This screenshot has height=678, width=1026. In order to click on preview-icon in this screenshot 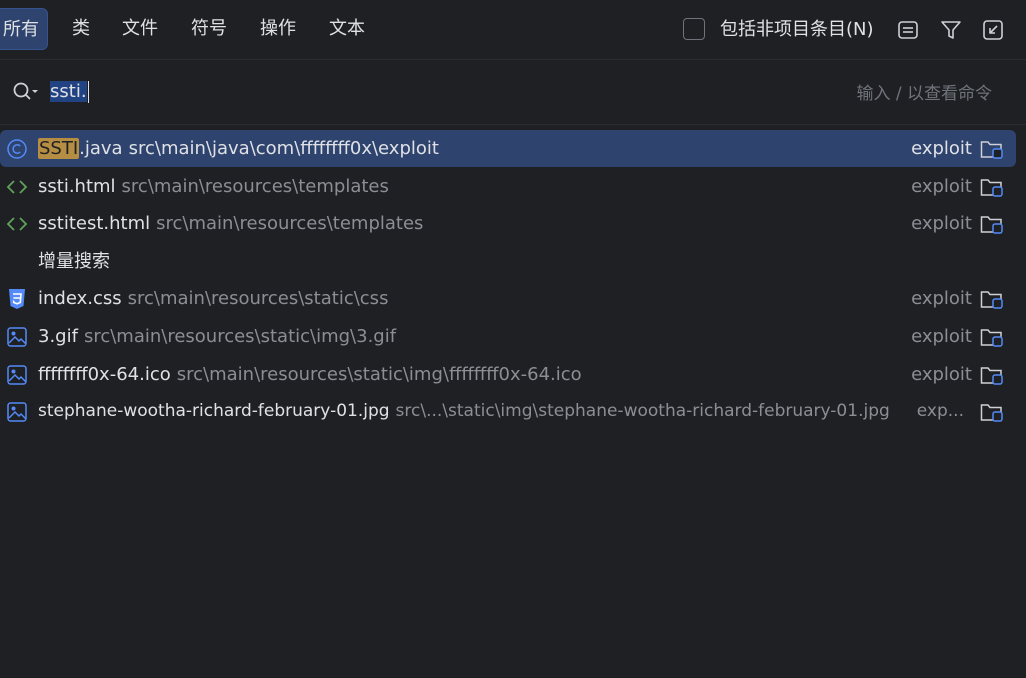, I will do `click(908, 30)`.